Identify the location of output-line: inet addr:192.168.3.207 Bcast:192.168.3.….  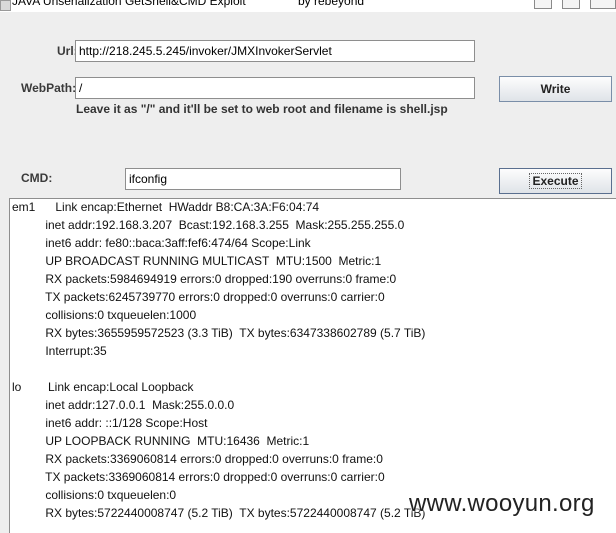
(208, 225).